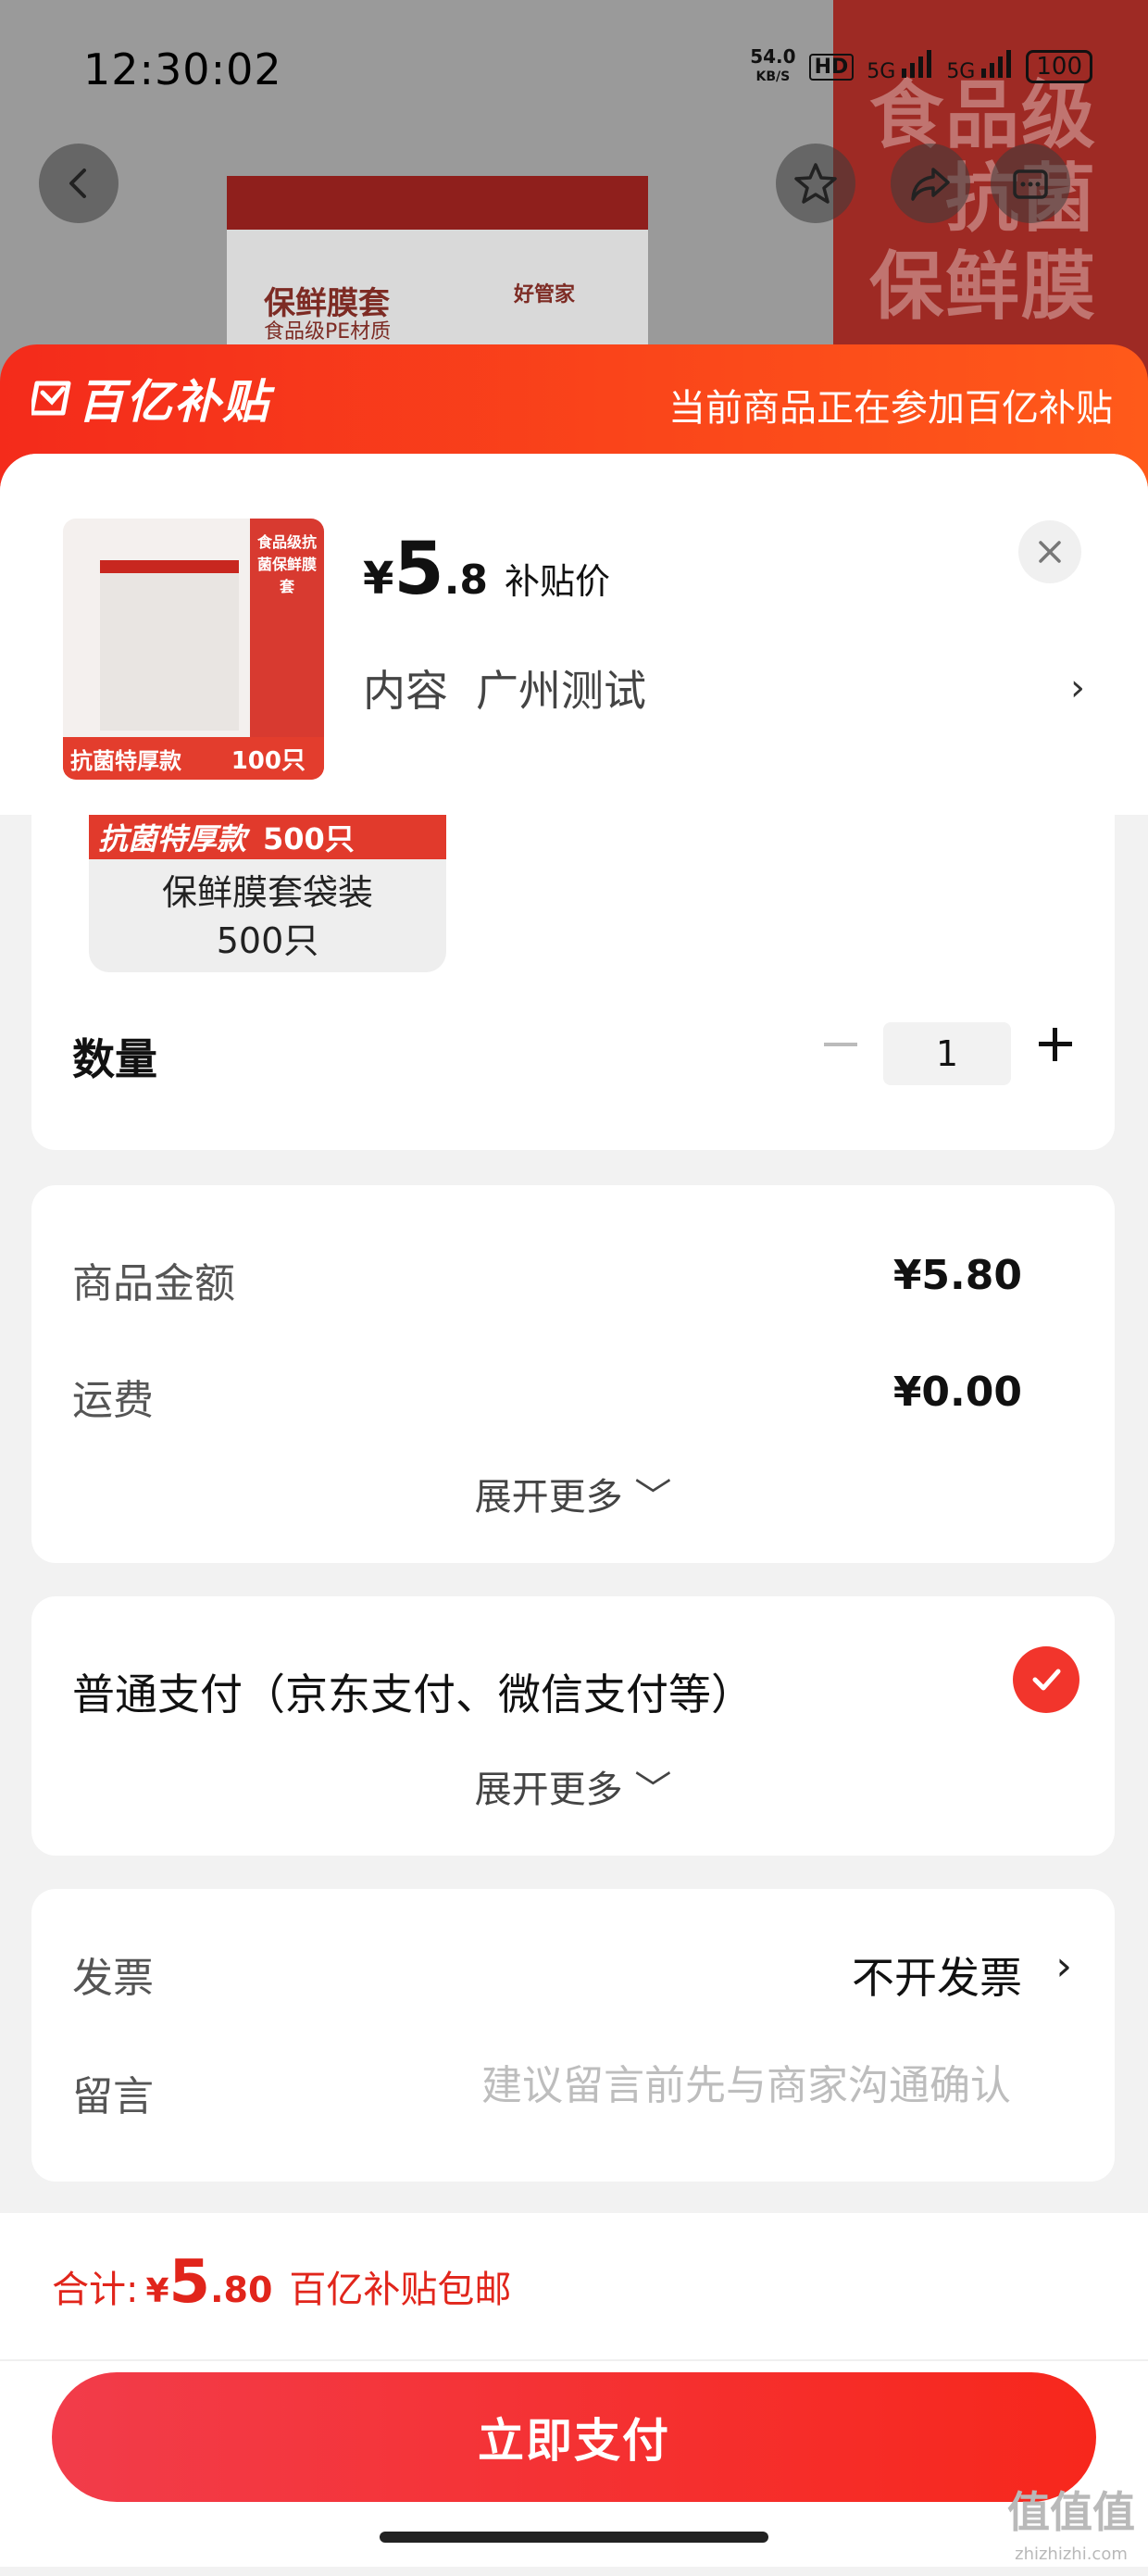  I want to click on subsidy-logo-text: 百亿补贴, so click(174, 402).